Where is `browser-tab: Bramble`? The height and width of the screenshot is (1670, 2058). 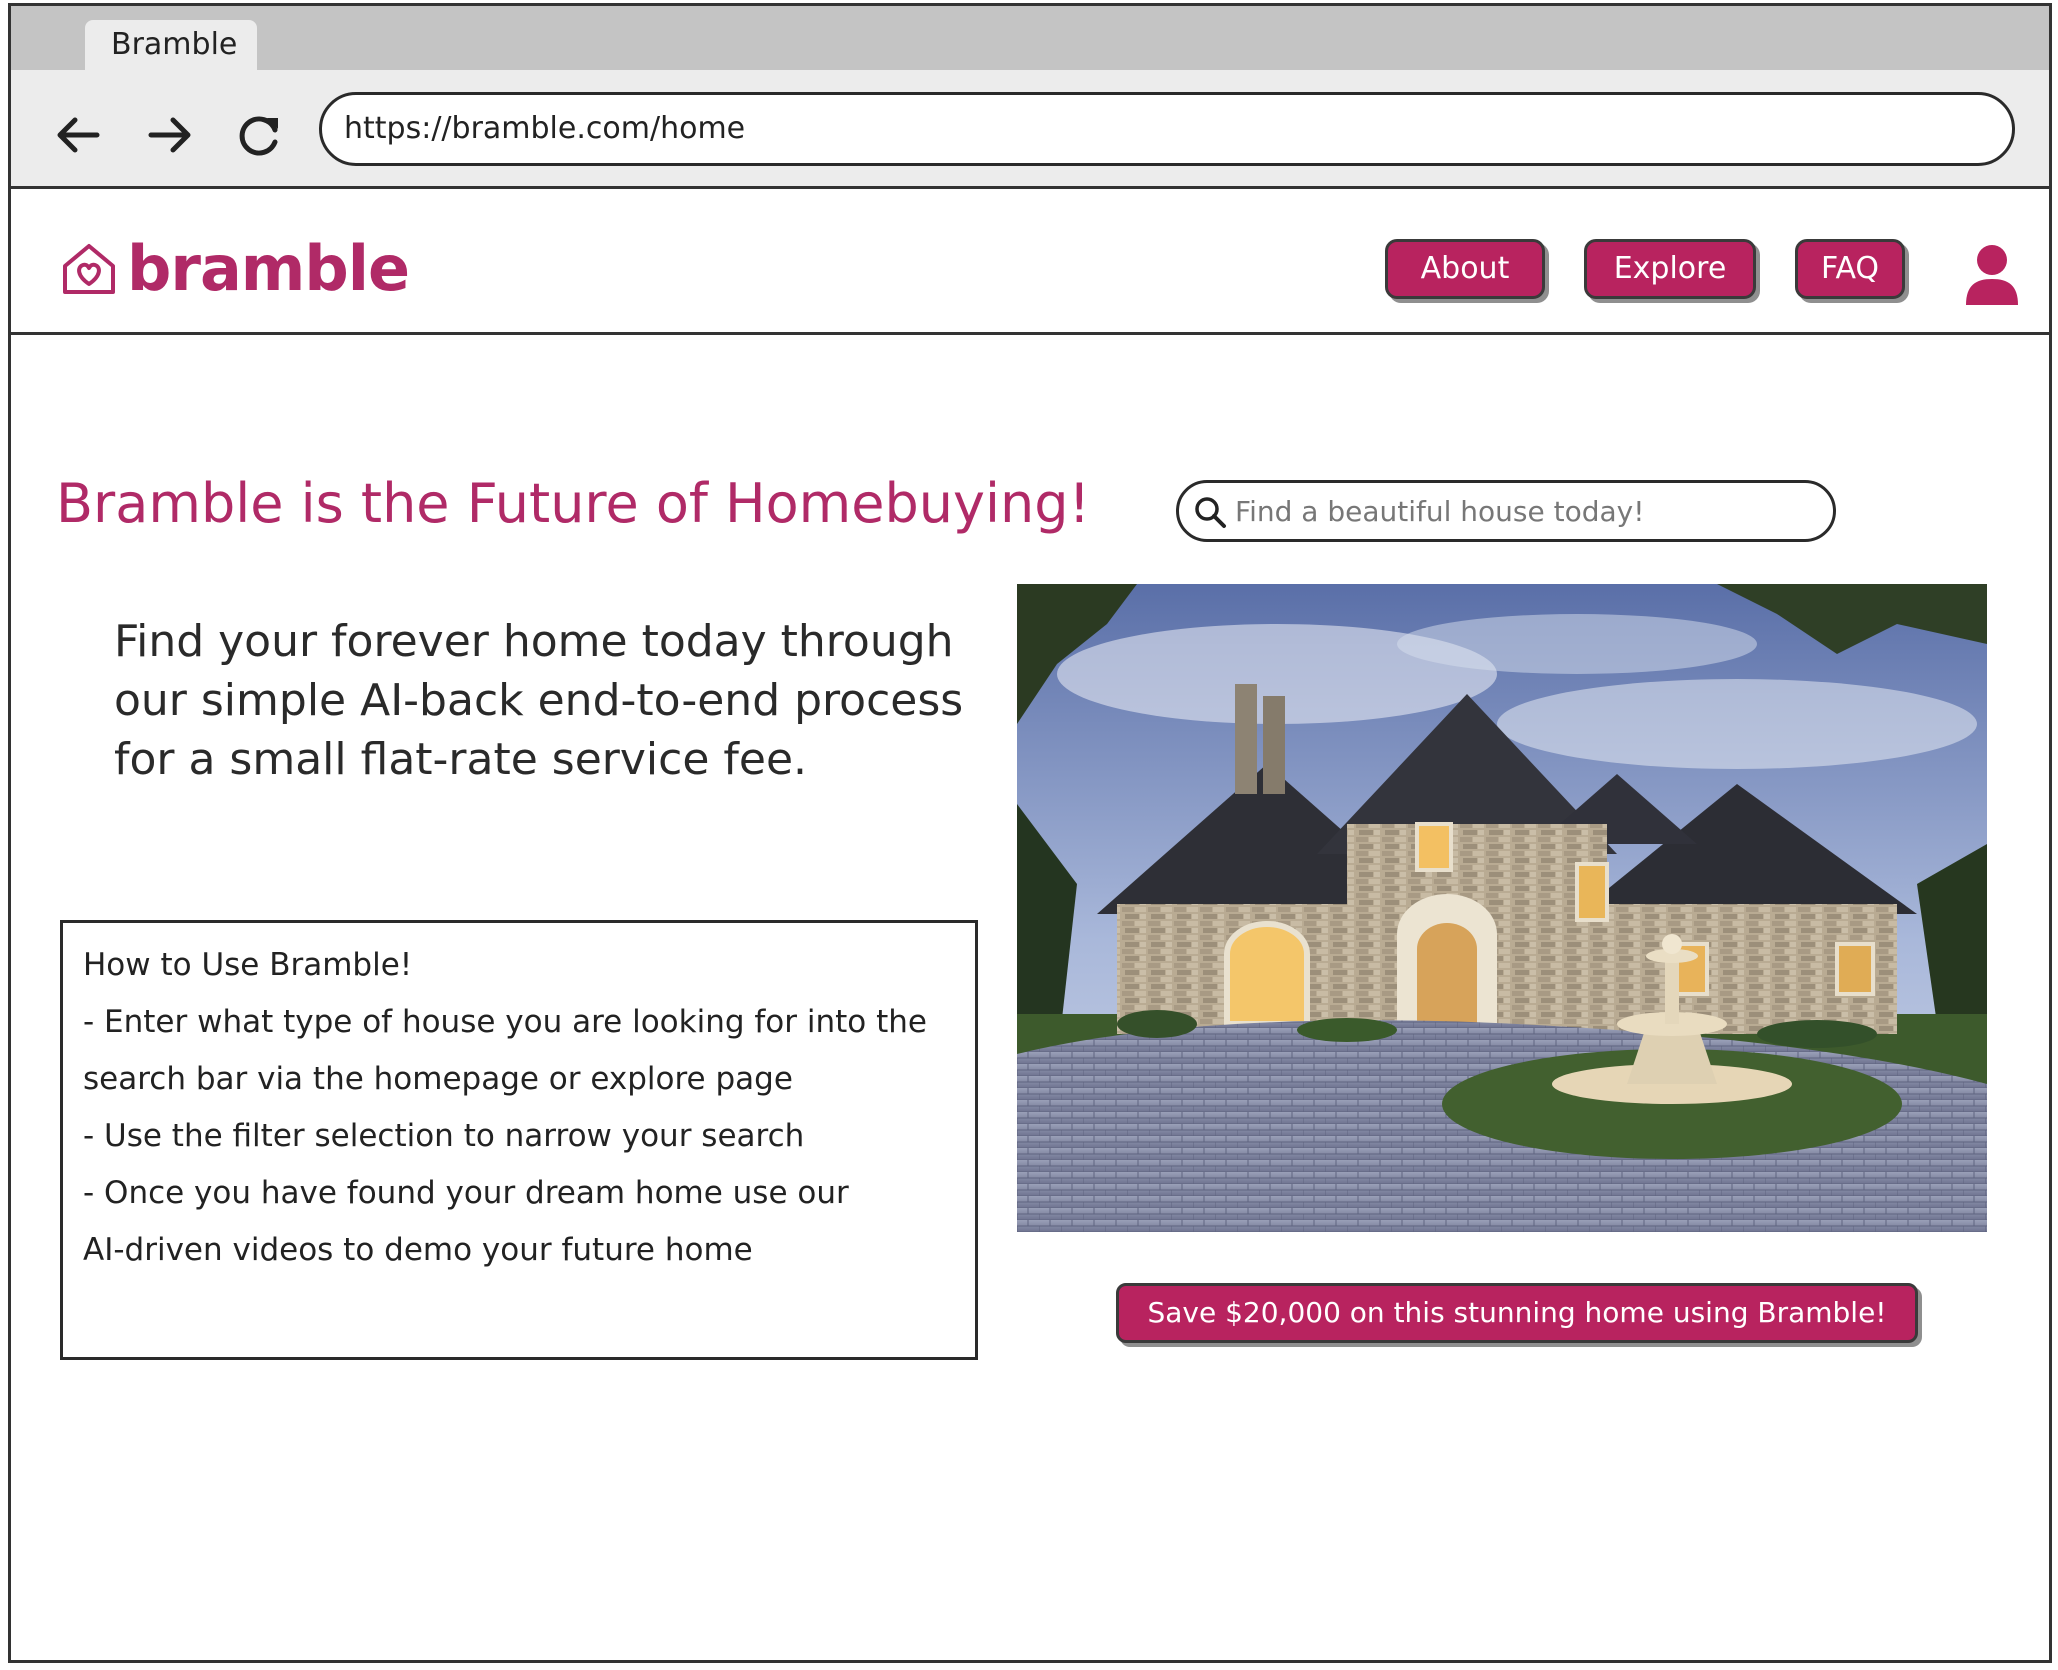 browser-tab: Bramble is located at coordinates (171, 46).